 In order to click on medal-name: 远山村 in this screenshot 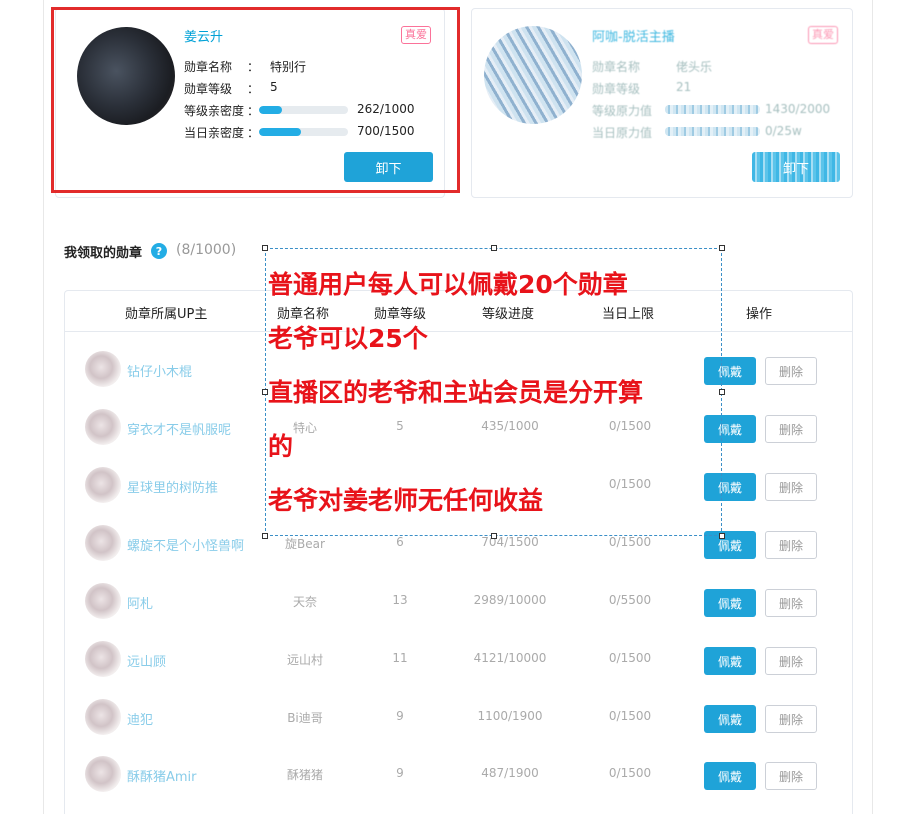, I will do `click(304, 660)`.